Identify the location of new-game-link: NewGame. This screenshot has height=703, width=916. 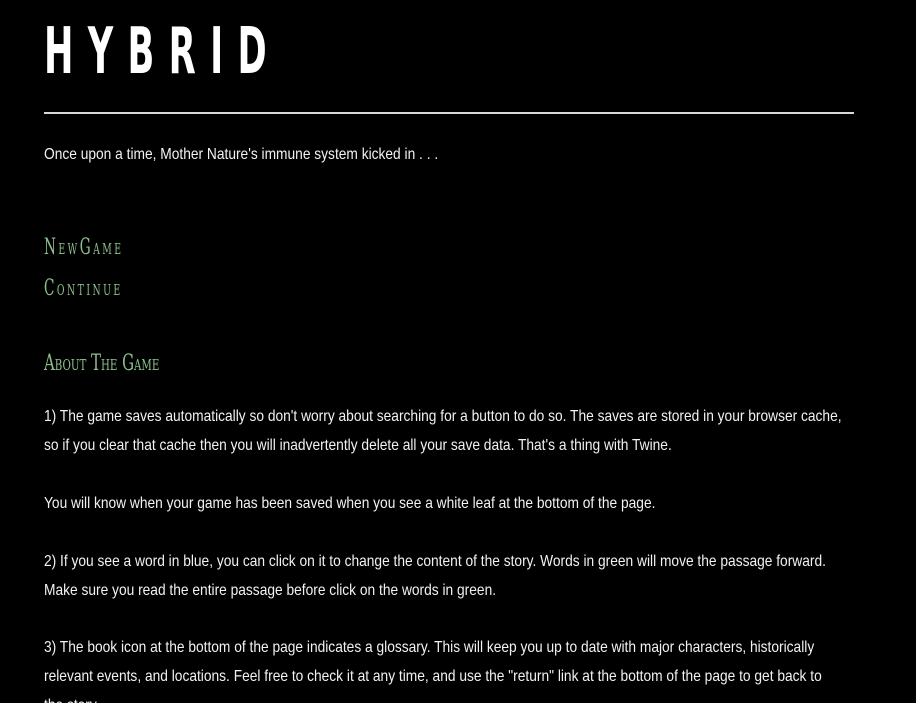
(84, 248).